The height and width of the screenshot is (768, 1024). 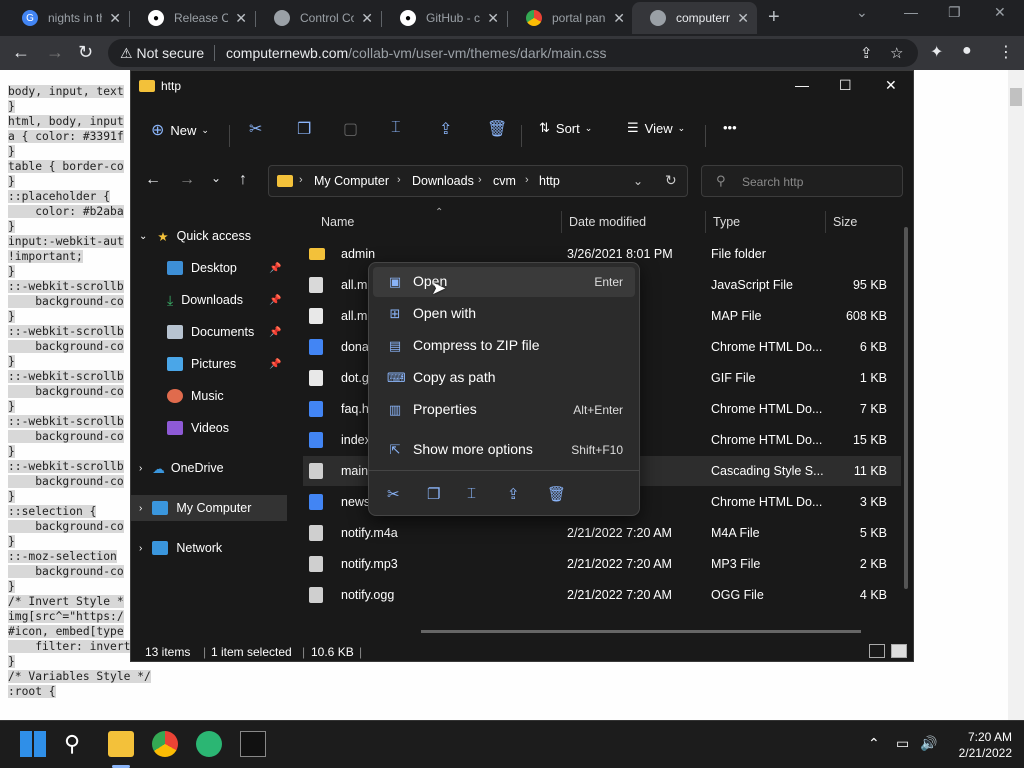 I want to click on reload-icon: ↻, so click(x=85, y=52).